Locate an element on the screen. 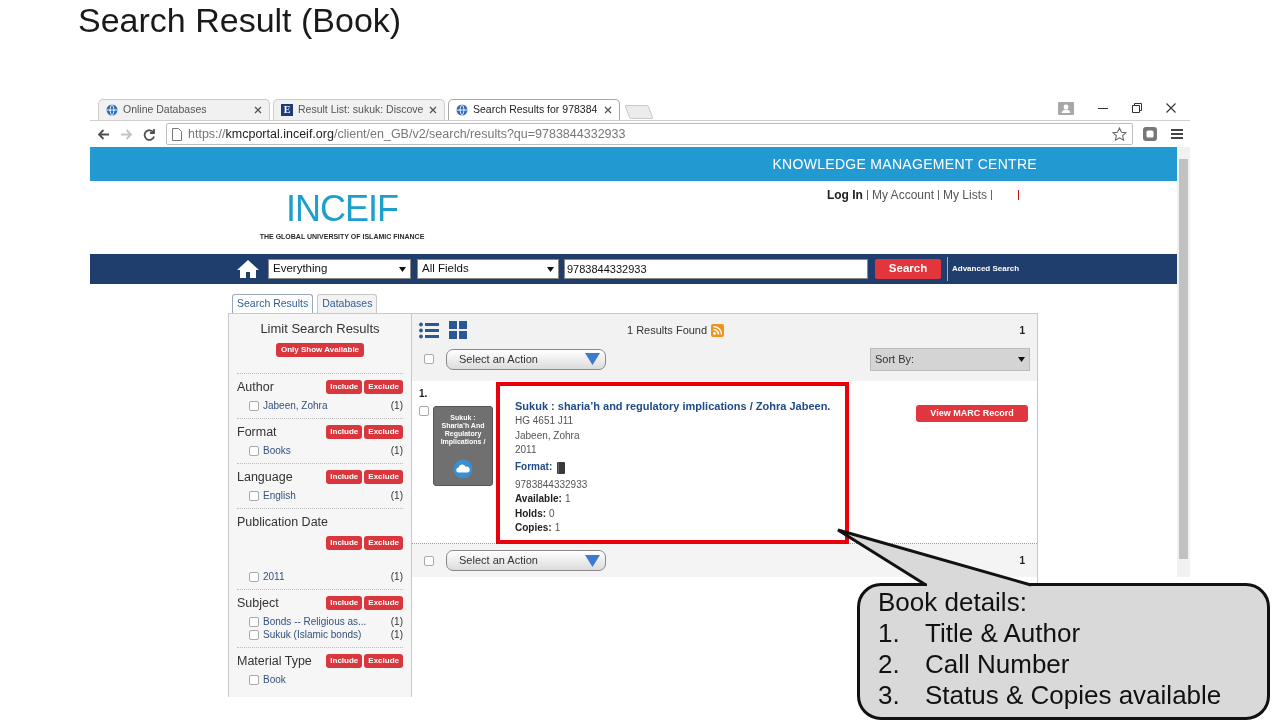 The height and width of the screenshot is (720, 1280). facet-heading: Language is located at coordinates (265, 477).